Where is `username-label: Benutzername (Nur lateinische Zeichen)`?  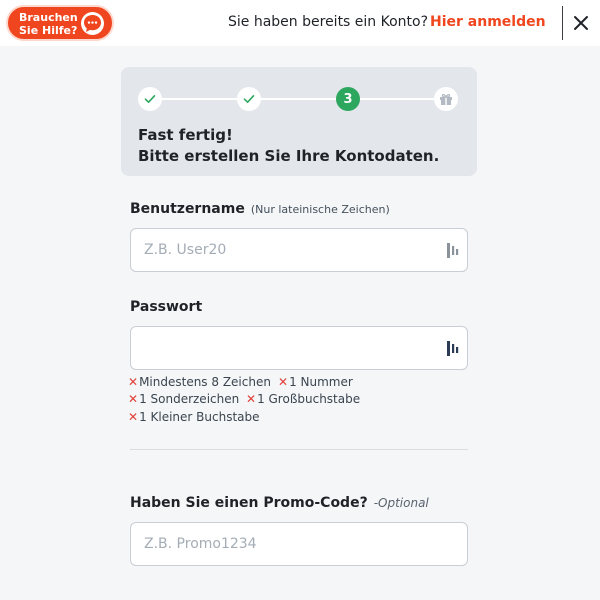 username-label: Benutzername (Nur lateinische Zeichen) is located at coordinates (260, 209).